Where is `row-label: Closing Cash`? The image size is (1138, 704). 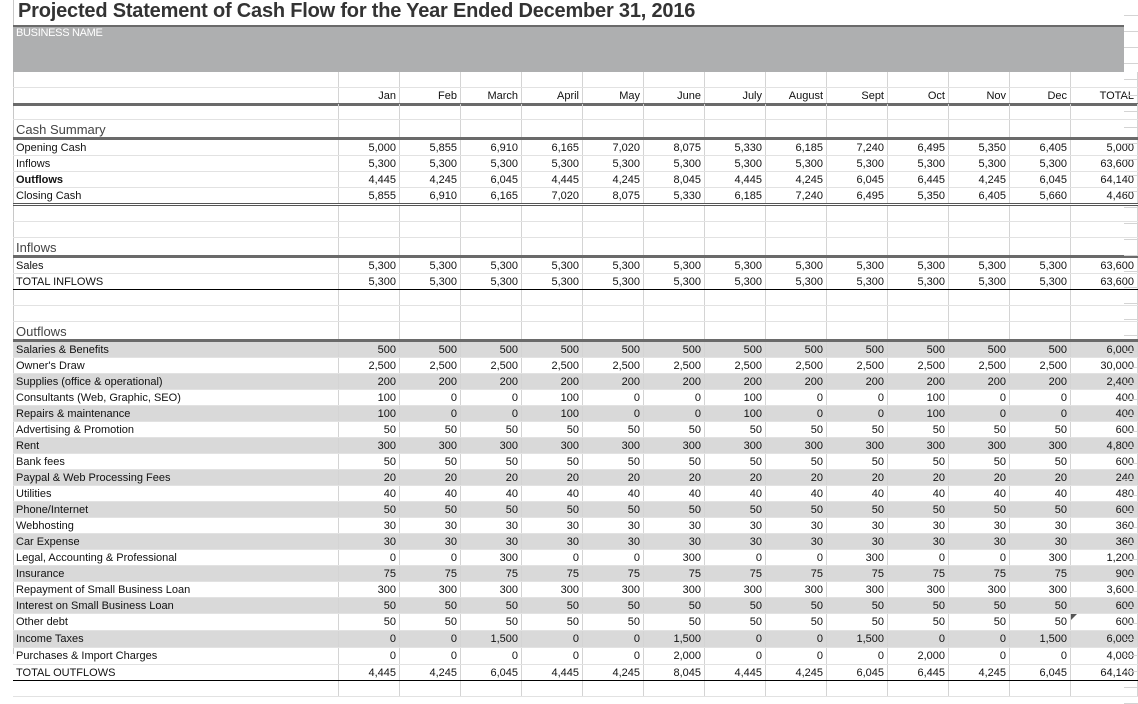 row-label: Closing Cash is located at coordinates (176, 196).